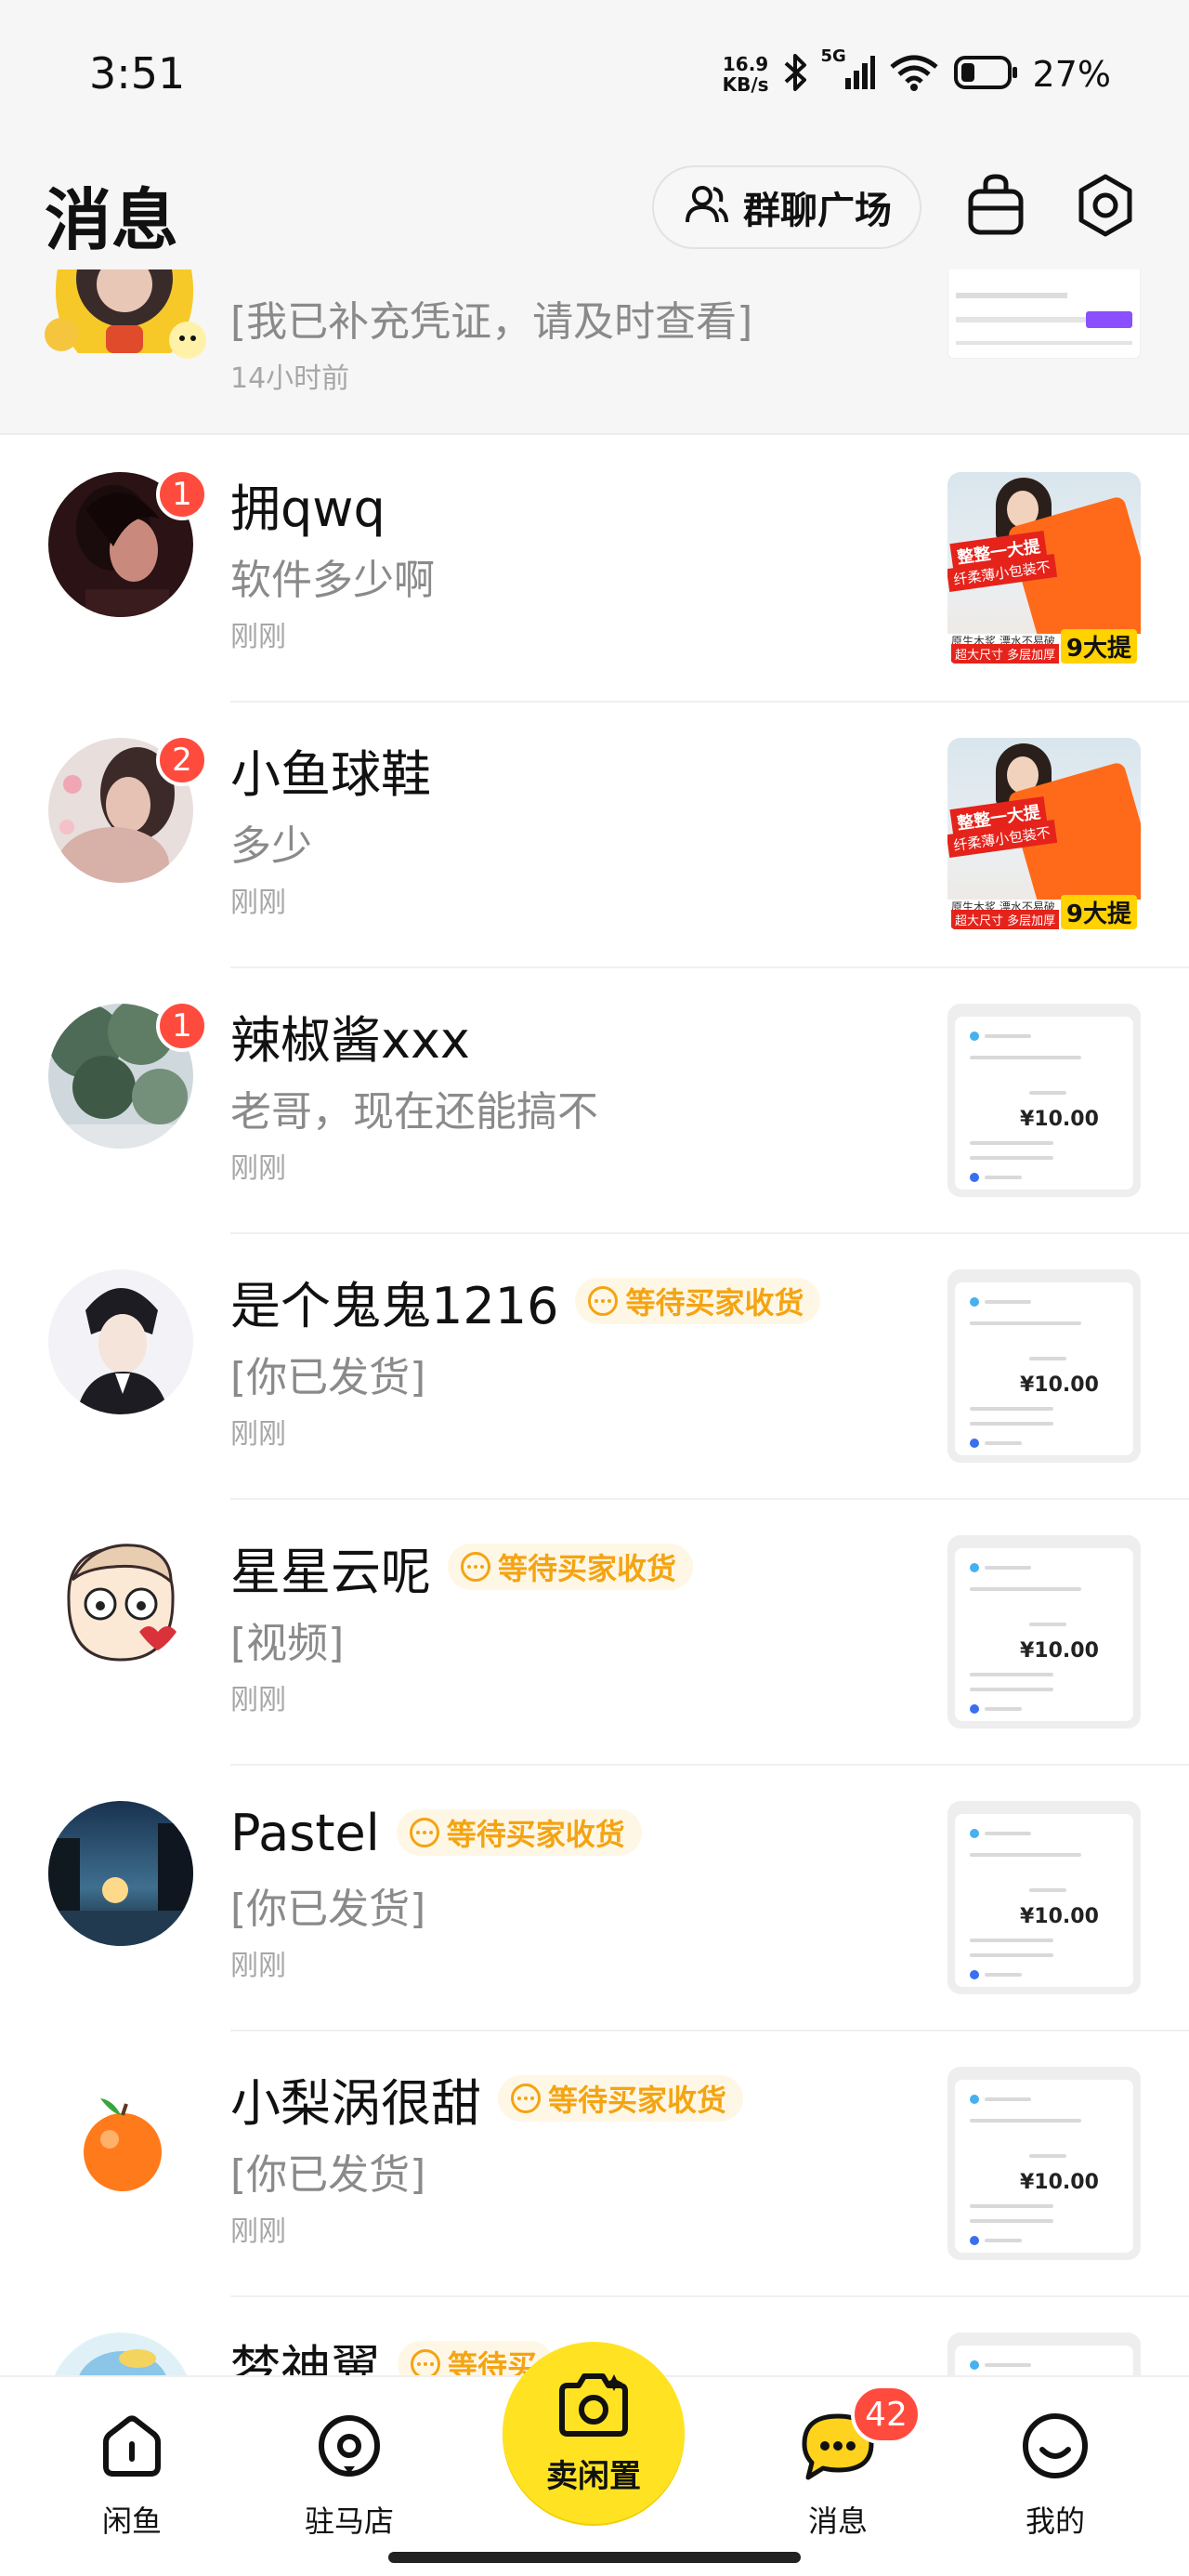 The width and height of the screenshot is (1189, 2576). Describe the element at coordinates (356, 2103) in the screenshot. I see `contact-name: 小梨涡很甜` at that location.